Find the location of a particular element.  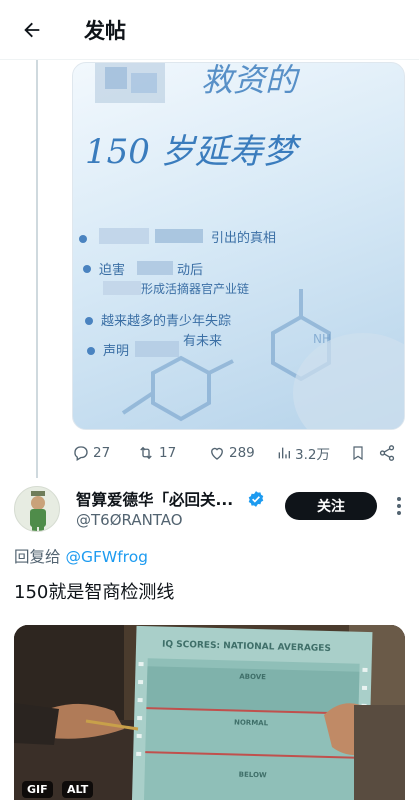

views-count: 3.2万 is located at coordinates (312, 455).